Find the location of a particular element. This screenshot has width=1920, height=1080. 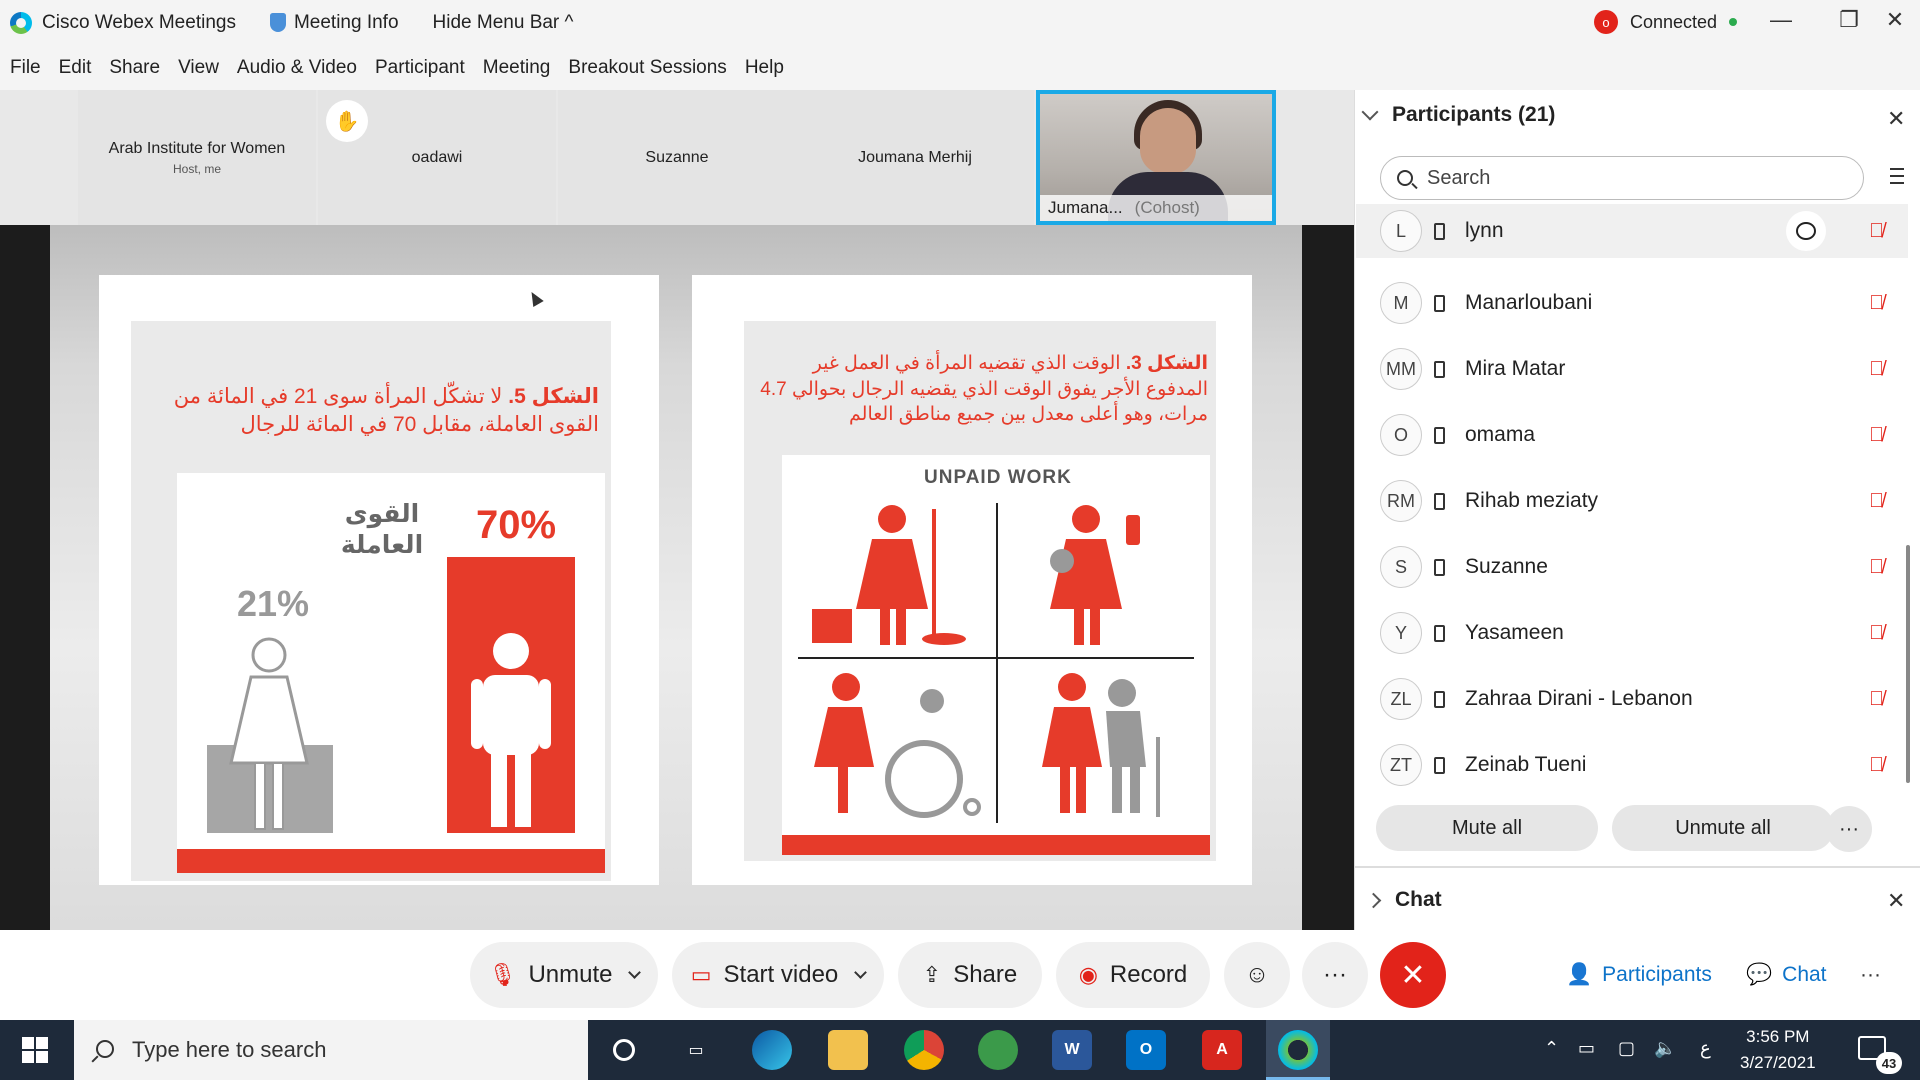

menu-audio-video: Audio & Video is located at coordinates (297, 68).